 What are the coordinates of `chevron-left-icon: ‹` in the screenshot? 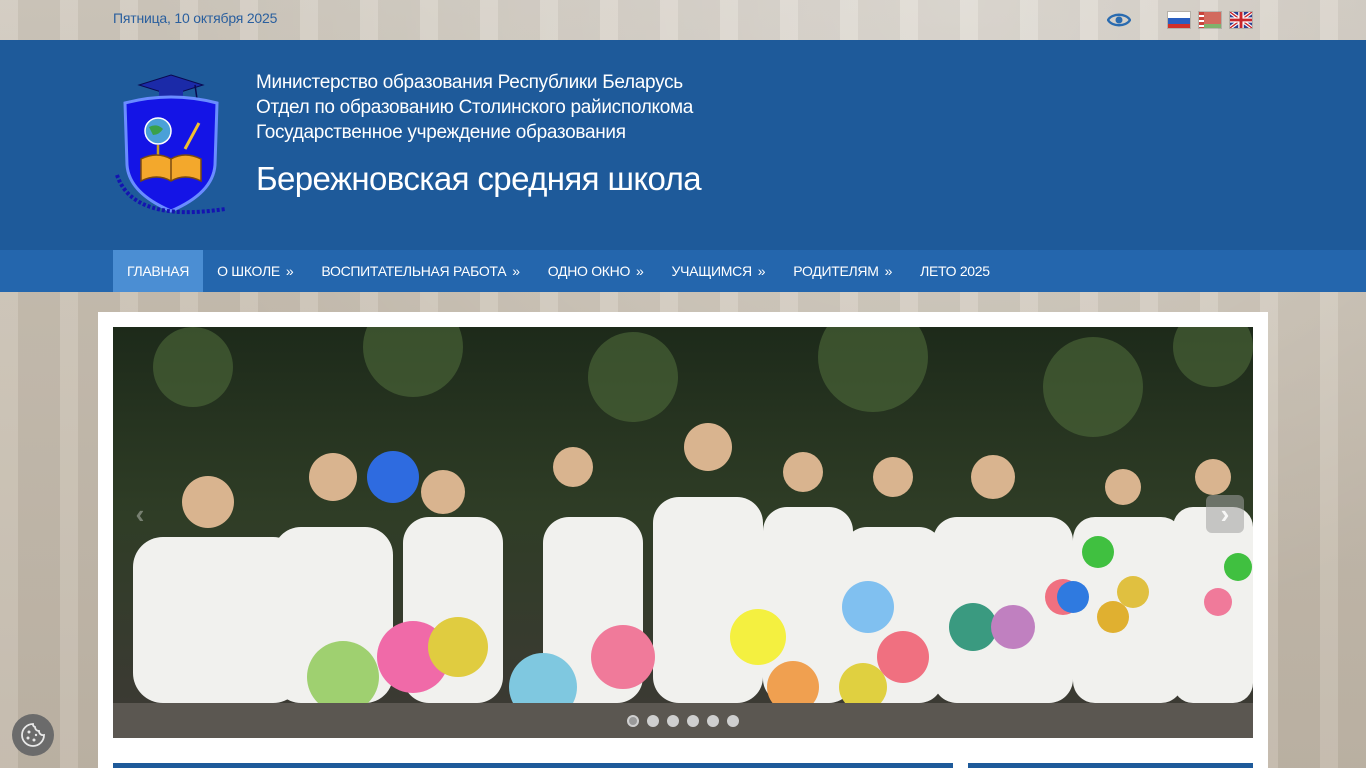 It's located at (140, 513).